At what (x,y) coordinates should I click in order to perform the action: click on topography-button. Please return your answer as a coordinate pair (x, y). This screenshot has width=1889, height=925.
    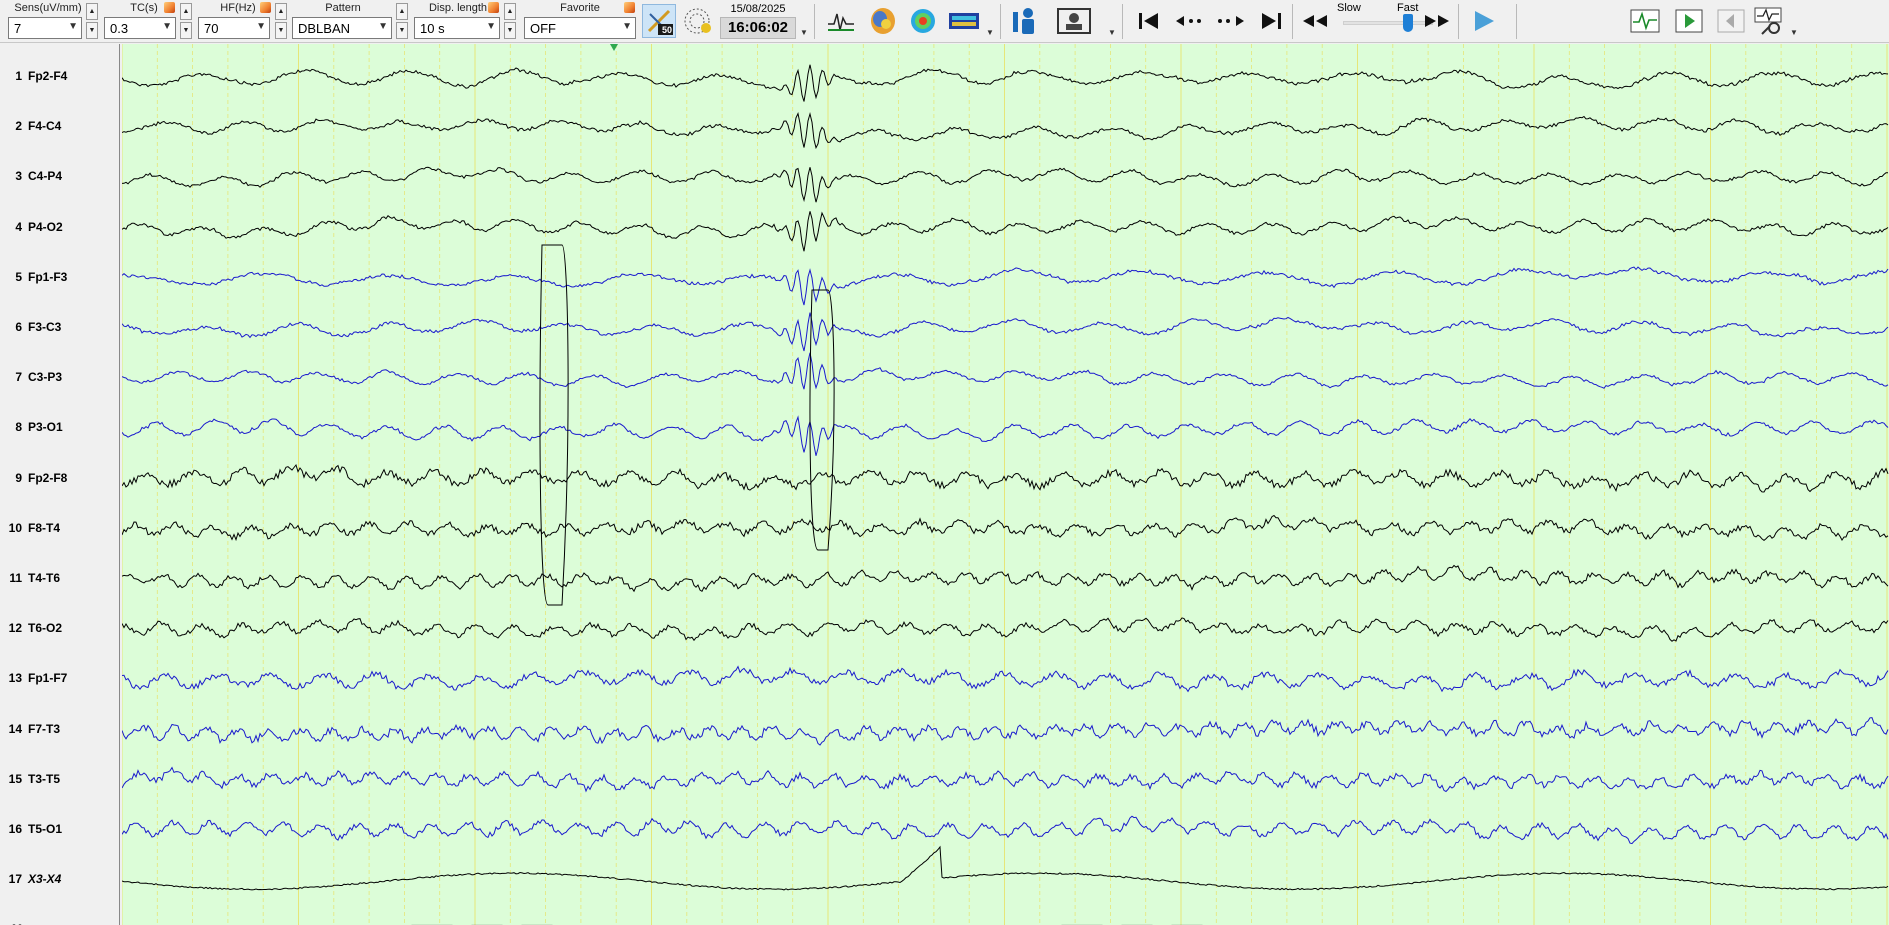
    Looking at the image, I should click on (923, 21).